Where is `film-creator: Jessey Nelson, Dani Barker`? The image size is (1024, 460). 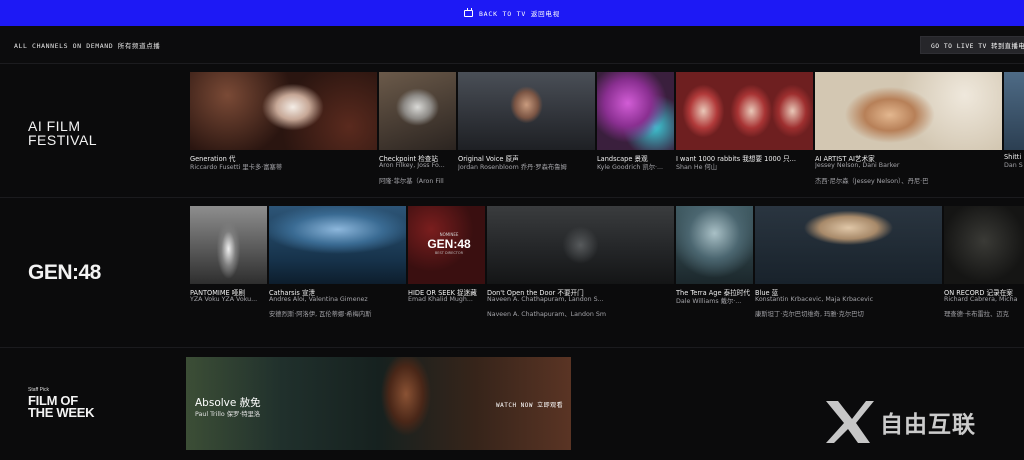 film-creator: Jessey Nelson, Dani Barker is located at coordinates (857, 165).